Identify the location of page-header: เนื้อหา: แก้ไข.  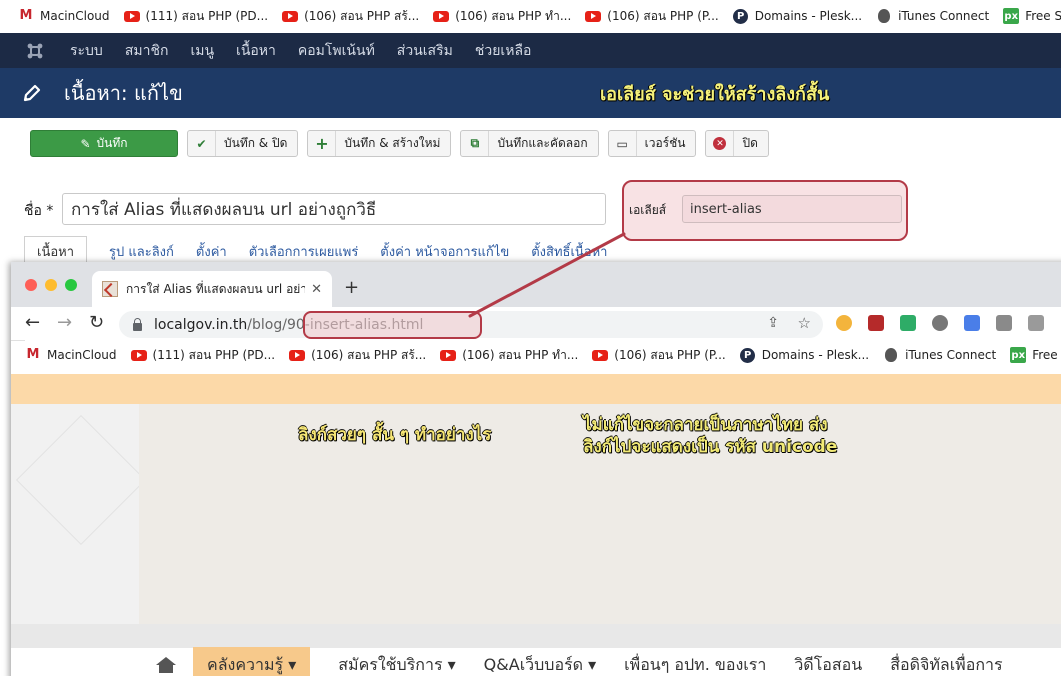
(530, 93).